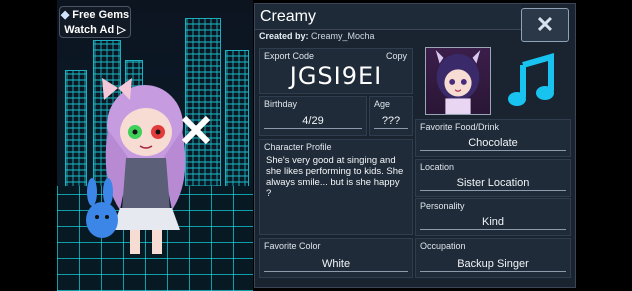 Image resolution: width=632 pixels, height=291 pixels. What do you see at coordinates (493, 223) in the screenshot?
I see `personality-value: Kind` at bounding box center [493, 223].